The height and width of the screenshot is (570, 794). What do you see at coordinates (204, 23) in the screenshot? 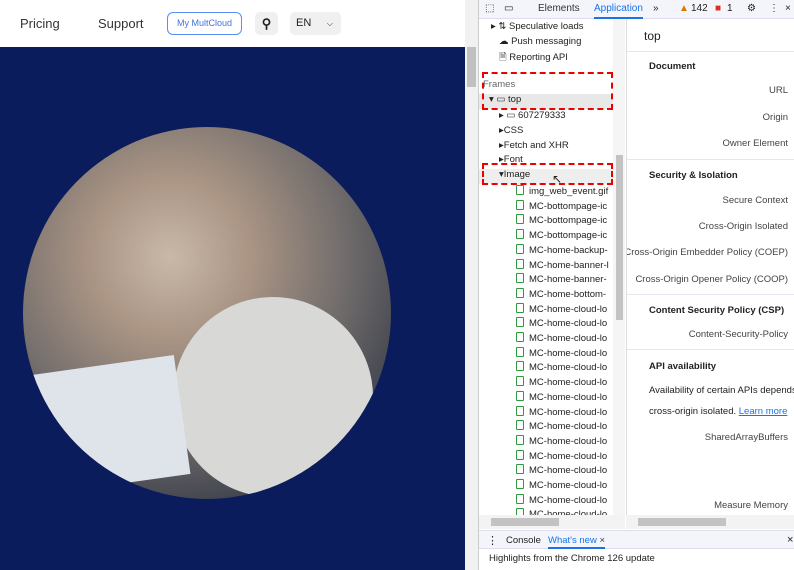
I see `my-multcloud-button: My MultCloud` at bounding box center [204, 23].